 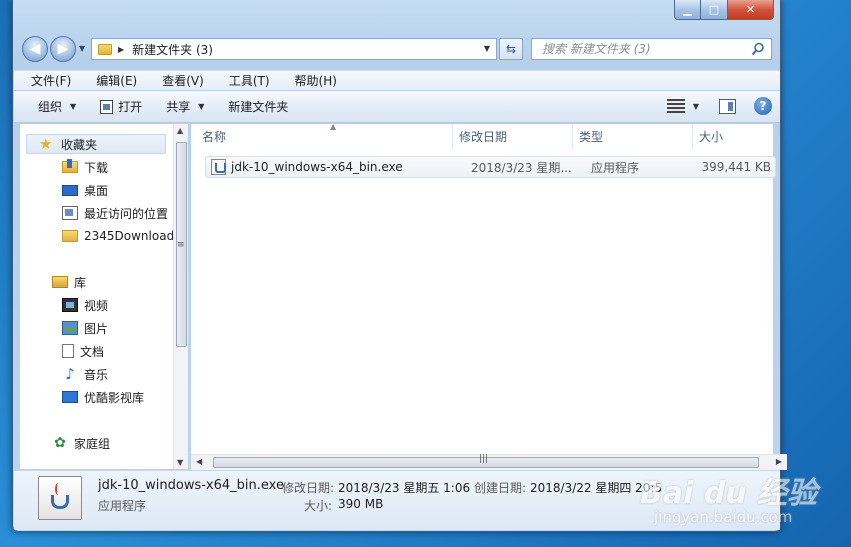 What do you see at coordinates (214, 137) in the screenshot?
I see `column-label: 名称` at bounding box center [214, 137].